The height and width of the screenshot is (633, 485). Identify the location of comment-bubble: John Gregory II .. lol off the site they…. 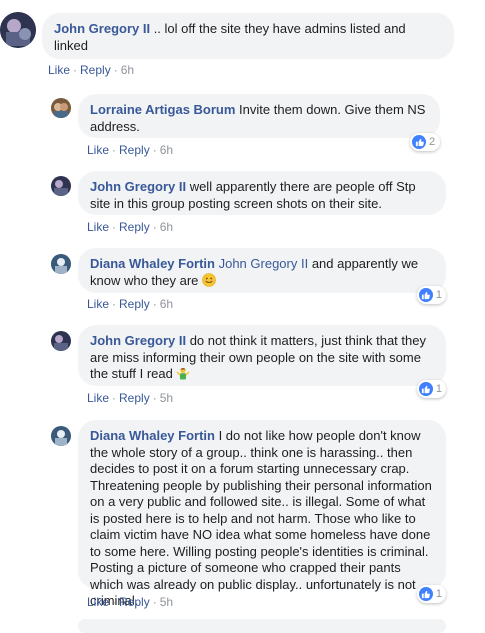
(248, 36).